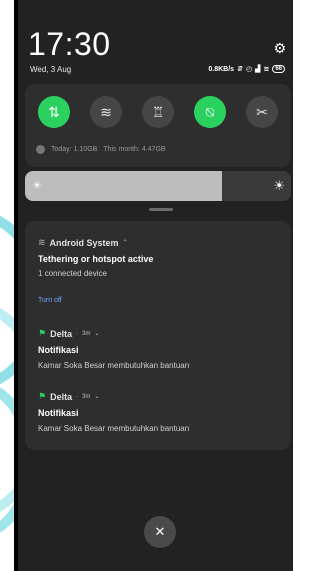  Describe the element at coordinates (221, 69) in the screenshot. I see `network-speed: 0.8KB/s` at that location.